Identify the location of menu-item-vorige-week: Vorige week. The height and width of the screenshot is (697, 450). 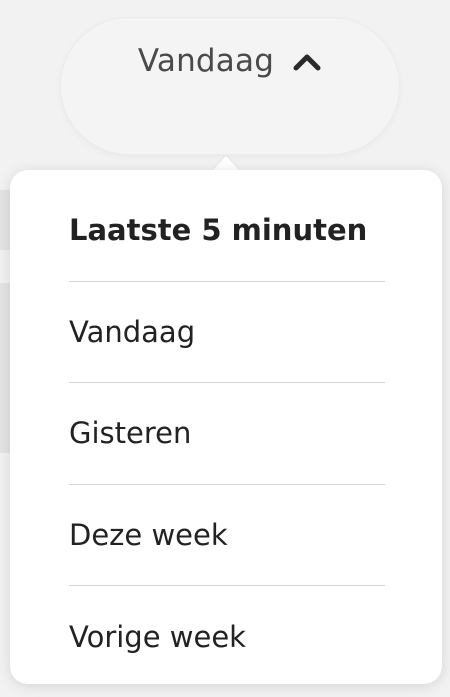
(227, 637).